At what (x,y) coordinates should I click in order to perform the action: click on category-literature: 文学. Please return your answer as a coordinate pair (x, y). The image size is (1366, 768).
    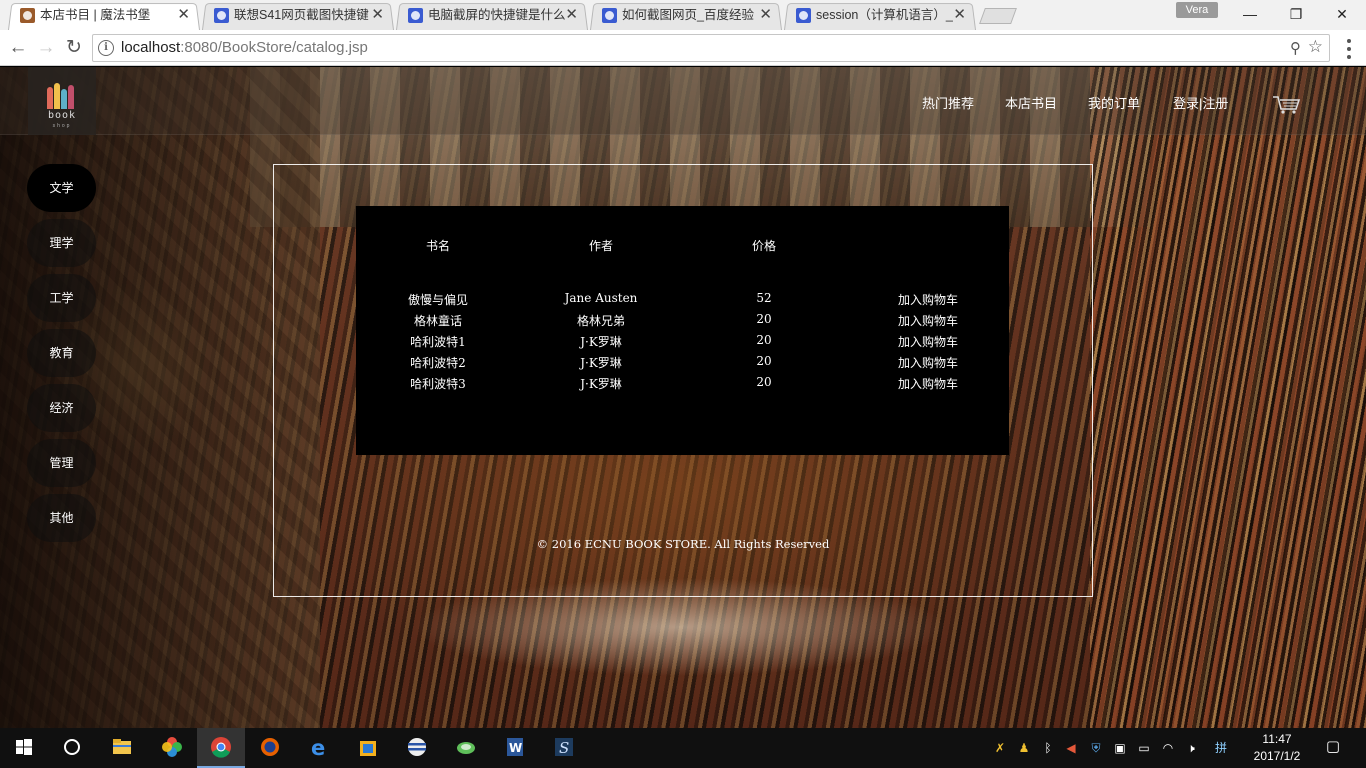
    Looking at the image, I should click on (61, 188).